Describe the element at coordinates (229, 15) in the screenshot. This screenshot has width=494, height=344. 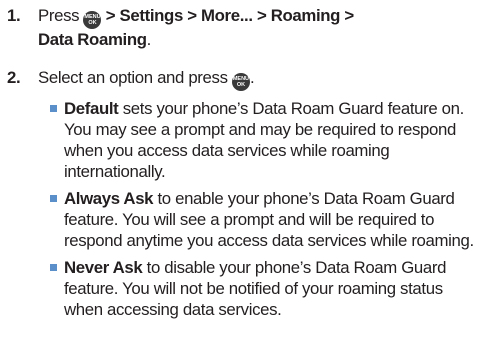
I see `step-1-menu-path: > Settings > More... > Roaming >` at that location.